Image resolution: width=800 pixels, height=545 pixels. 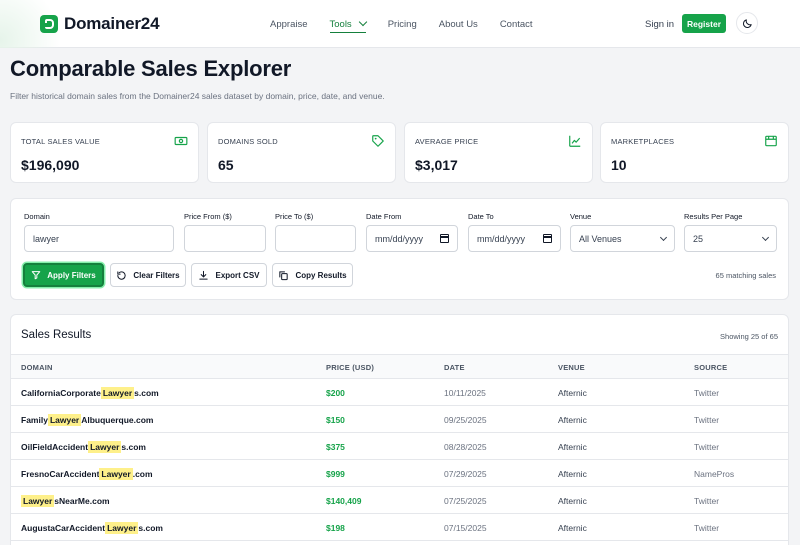 What do you see at coordinates (34, 420) in the screenshot?
I see `domain-prefix: Family` at bounding box center [34, 420].